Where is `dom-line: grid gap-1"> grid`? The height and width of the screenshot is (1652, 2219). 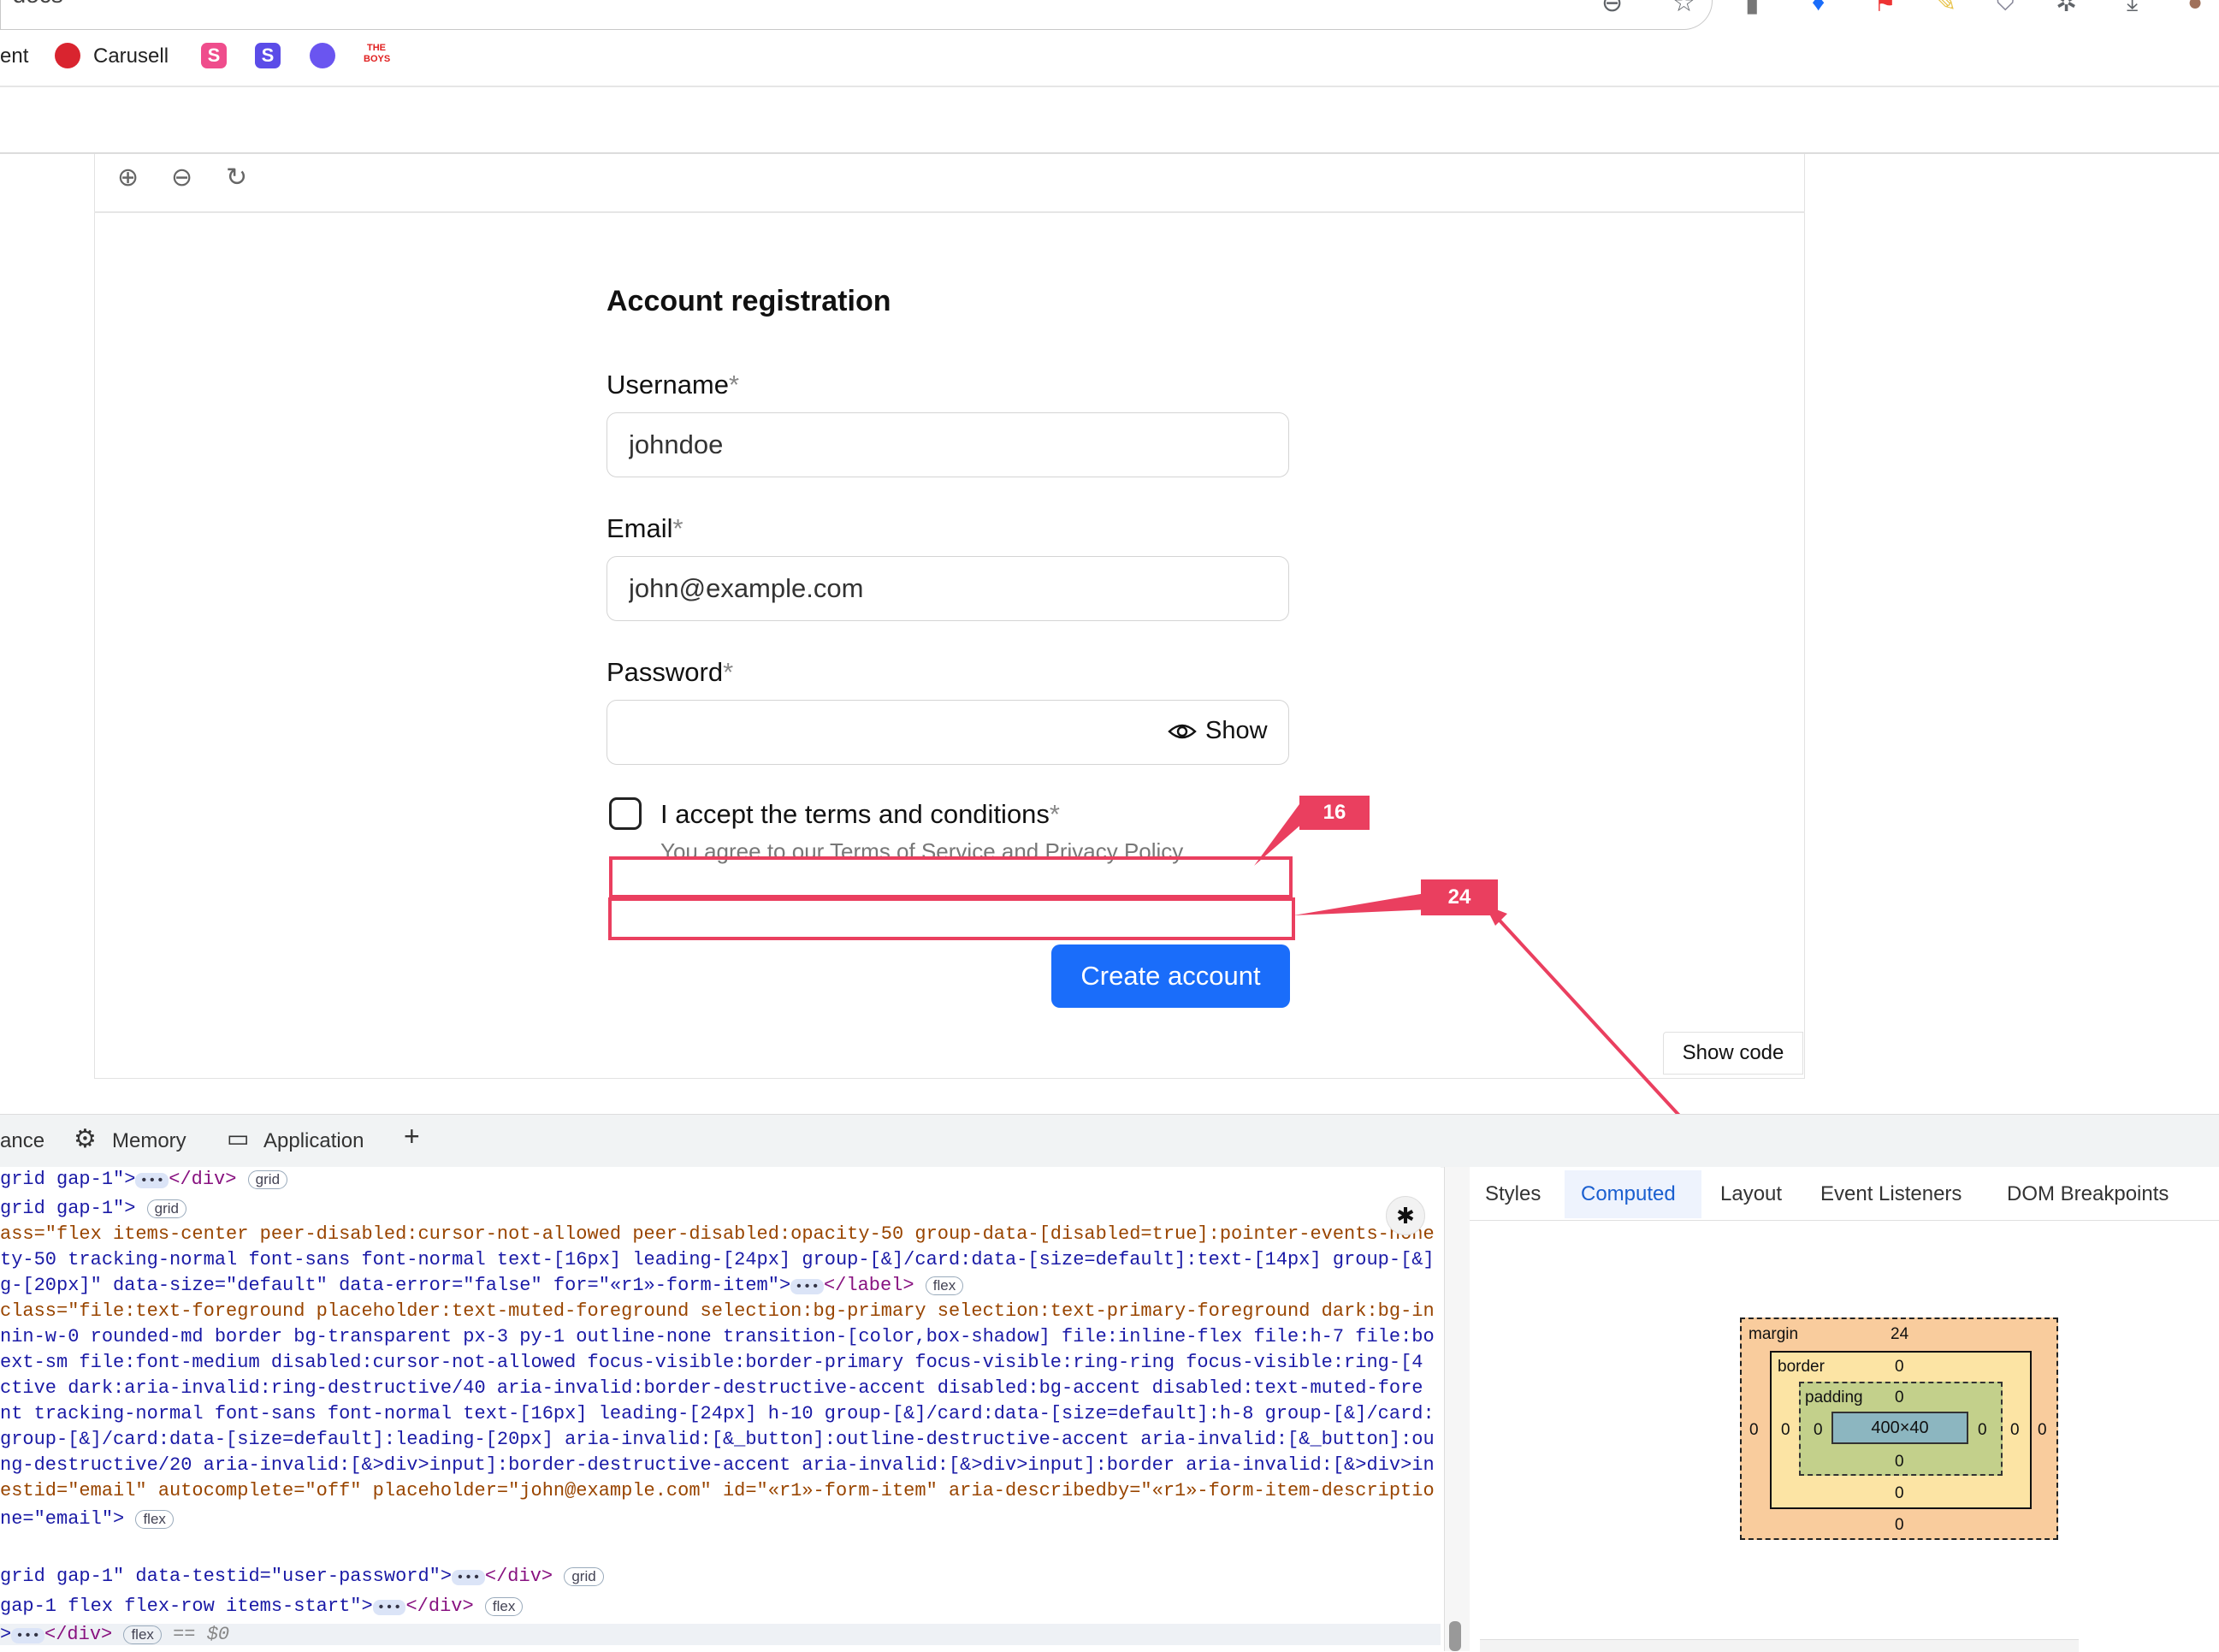 dom-line: grid gap-1"> grid is located at coordinates (93, 1208).